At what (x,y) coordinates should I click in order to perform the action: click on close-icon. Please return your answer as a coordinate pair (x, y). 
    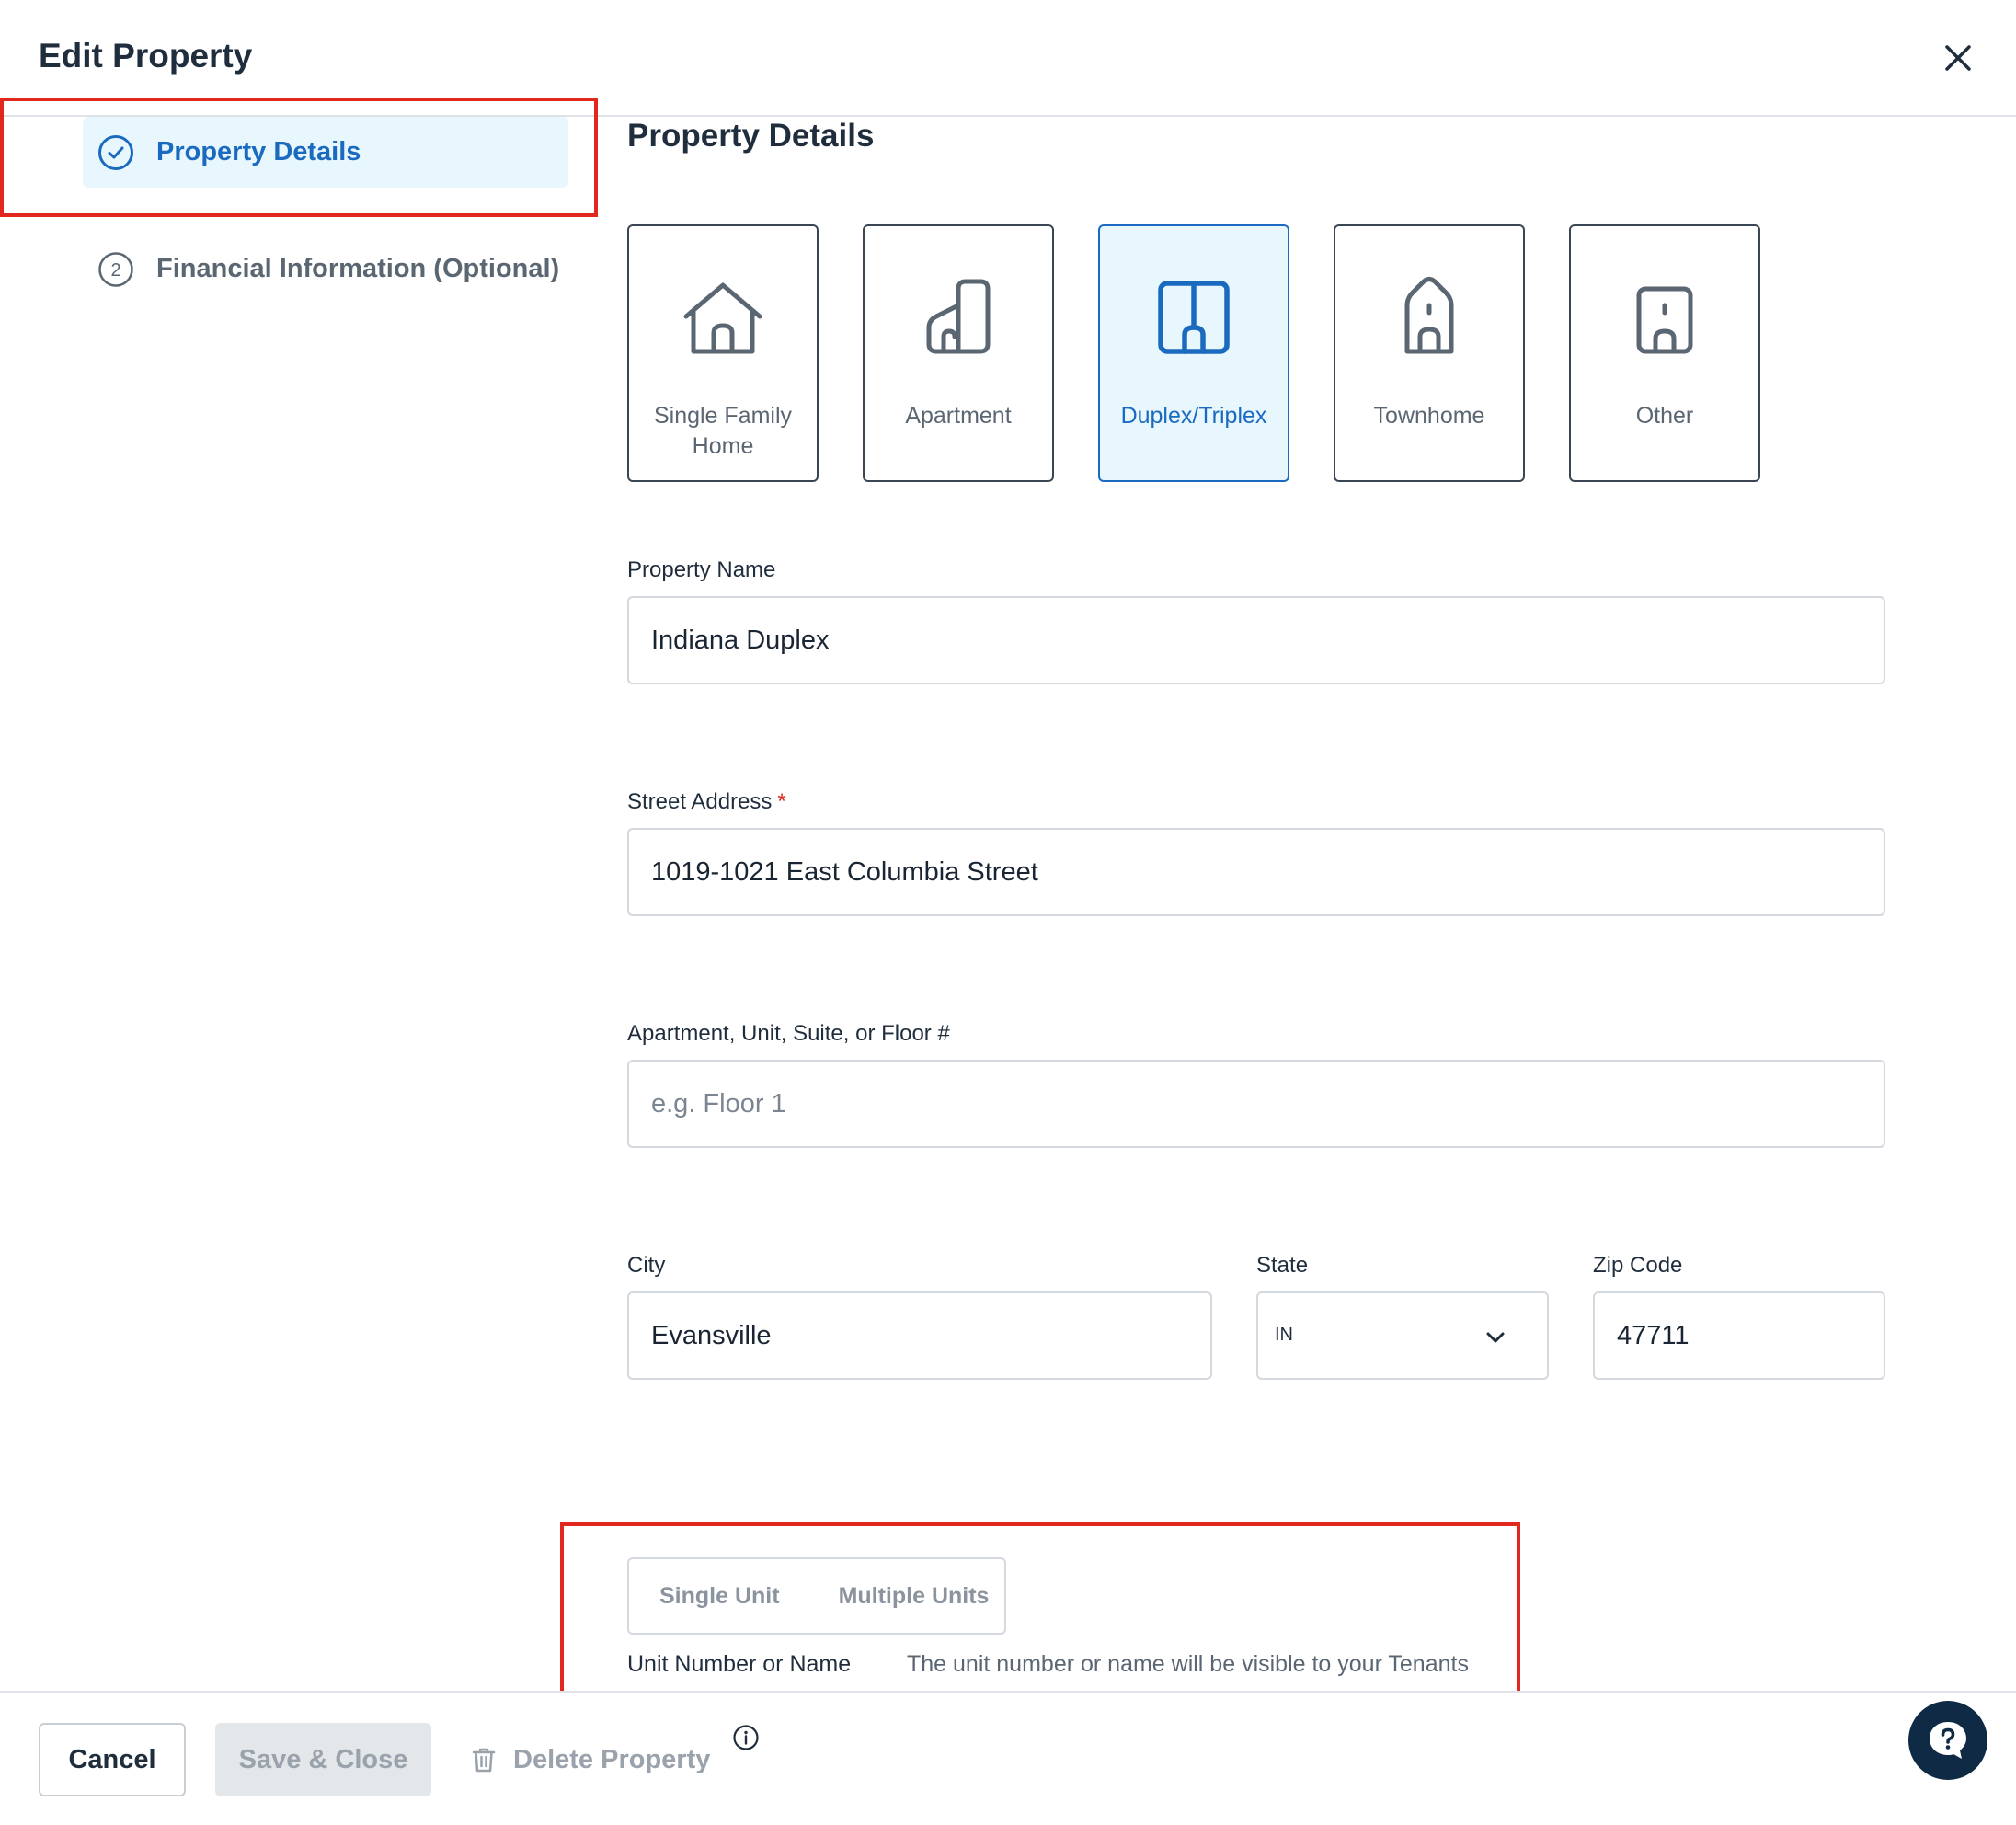
    Looking at the image, I should click on (1958, 58).